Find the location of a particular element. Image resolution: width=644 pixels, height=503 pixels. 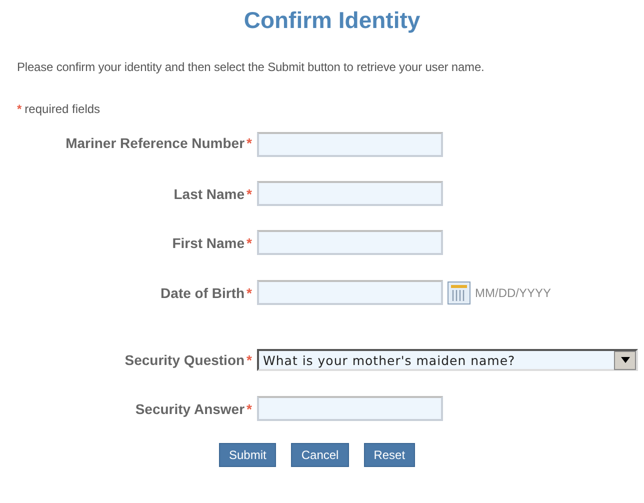

field-label: Security Question* is located at coordinates (188, 360).